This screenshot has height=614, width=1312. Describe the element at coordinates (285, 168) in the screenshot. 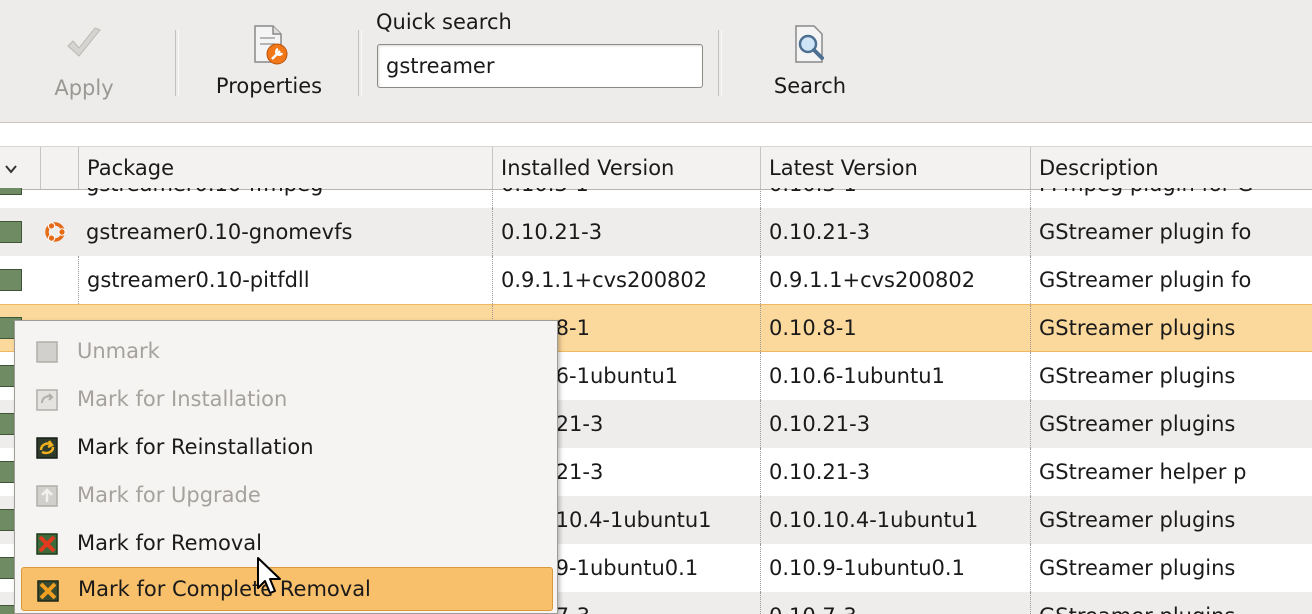

I see `column-header-package: Package` at that location.